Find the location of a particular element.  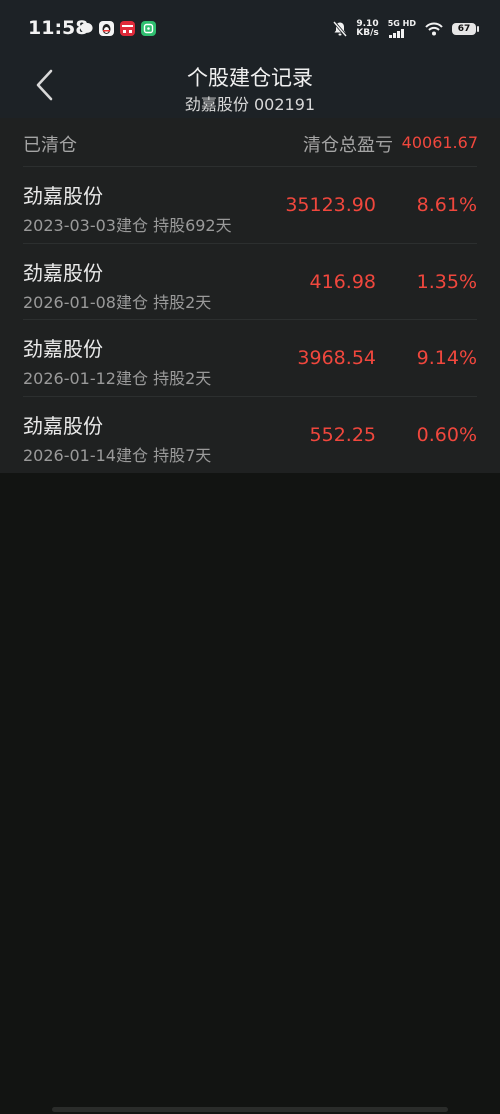

record-percent: 0.60% is located at coordinates (446, 435).